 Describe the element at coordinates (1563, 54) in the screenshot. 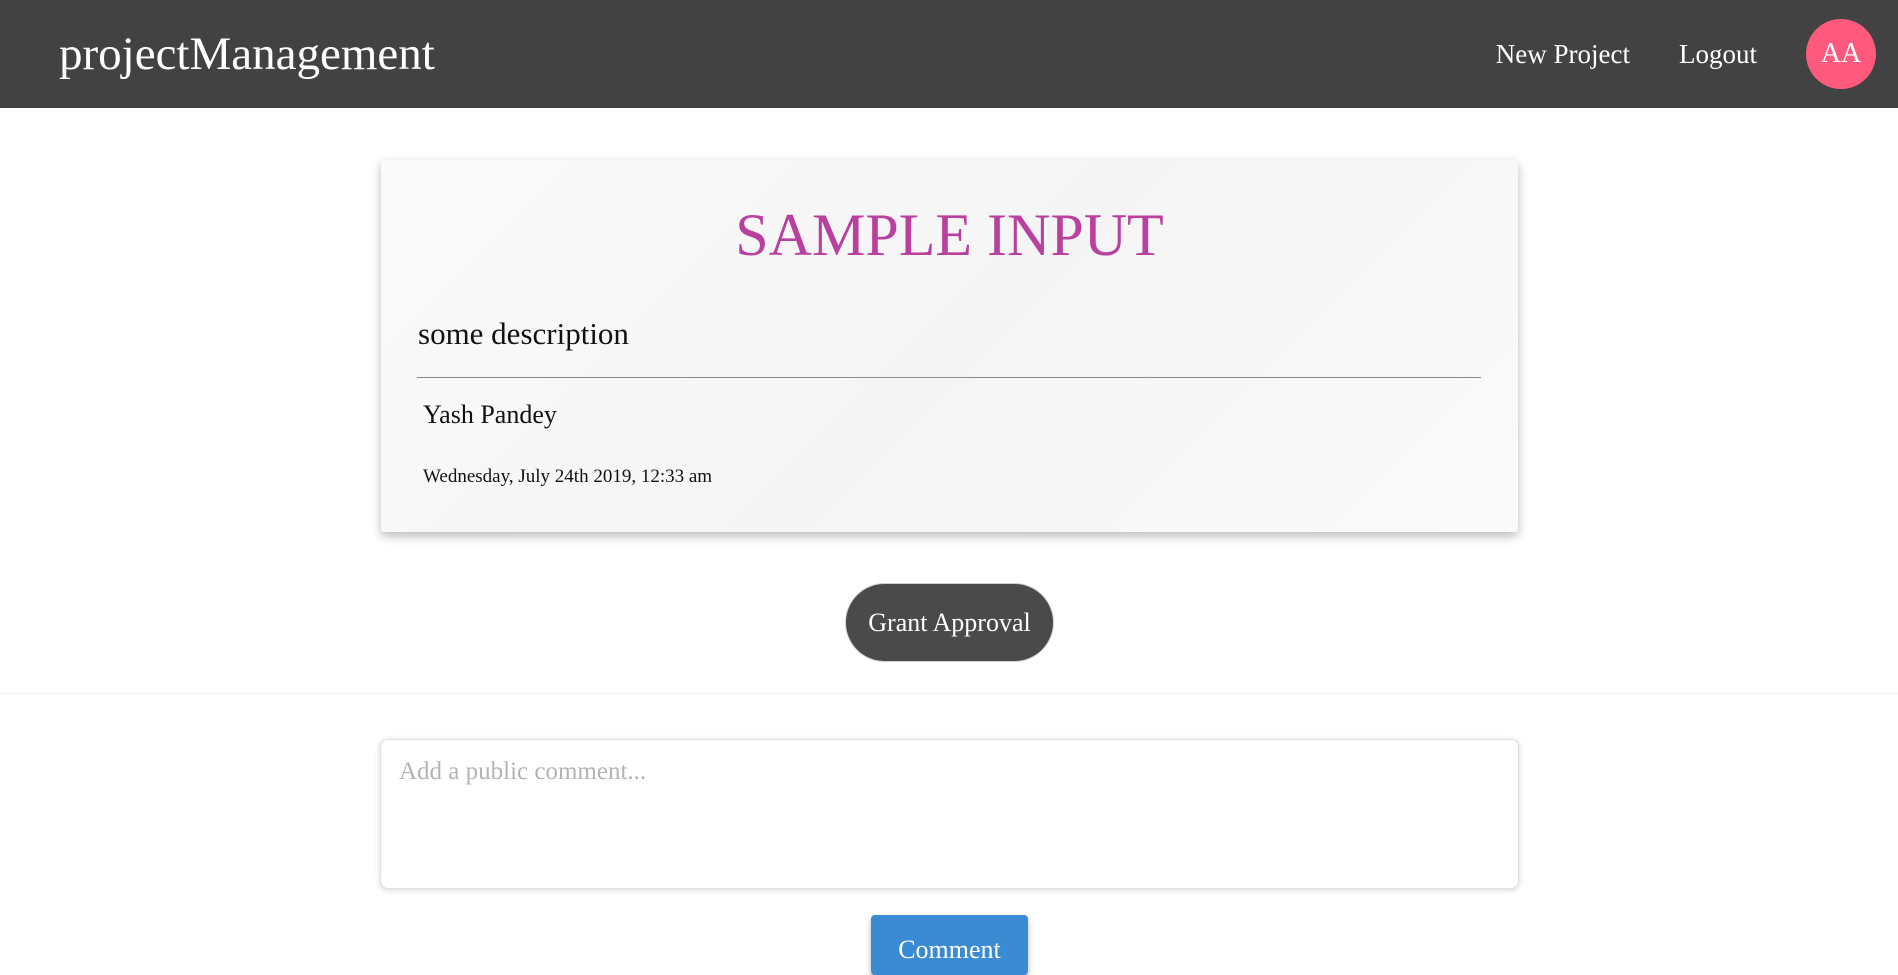

I see `new-project-link: New Project` at that location.